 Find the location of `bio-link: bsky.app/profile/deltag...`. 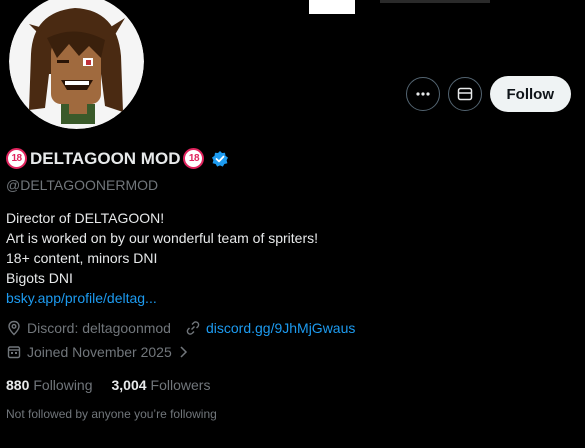

bio-link: bsky.app/profile/deltag... is located at coordinates (162, 298).